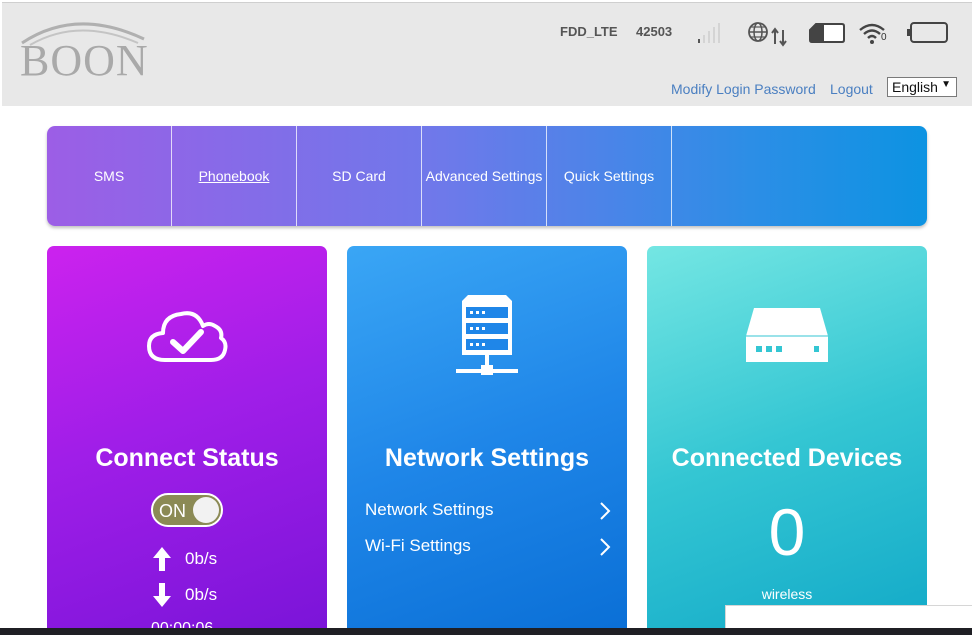  What do you see at coordinates (429, 509) in the screenshot?
I see `link-label: Network Settings` at bounding box center [429, 509].